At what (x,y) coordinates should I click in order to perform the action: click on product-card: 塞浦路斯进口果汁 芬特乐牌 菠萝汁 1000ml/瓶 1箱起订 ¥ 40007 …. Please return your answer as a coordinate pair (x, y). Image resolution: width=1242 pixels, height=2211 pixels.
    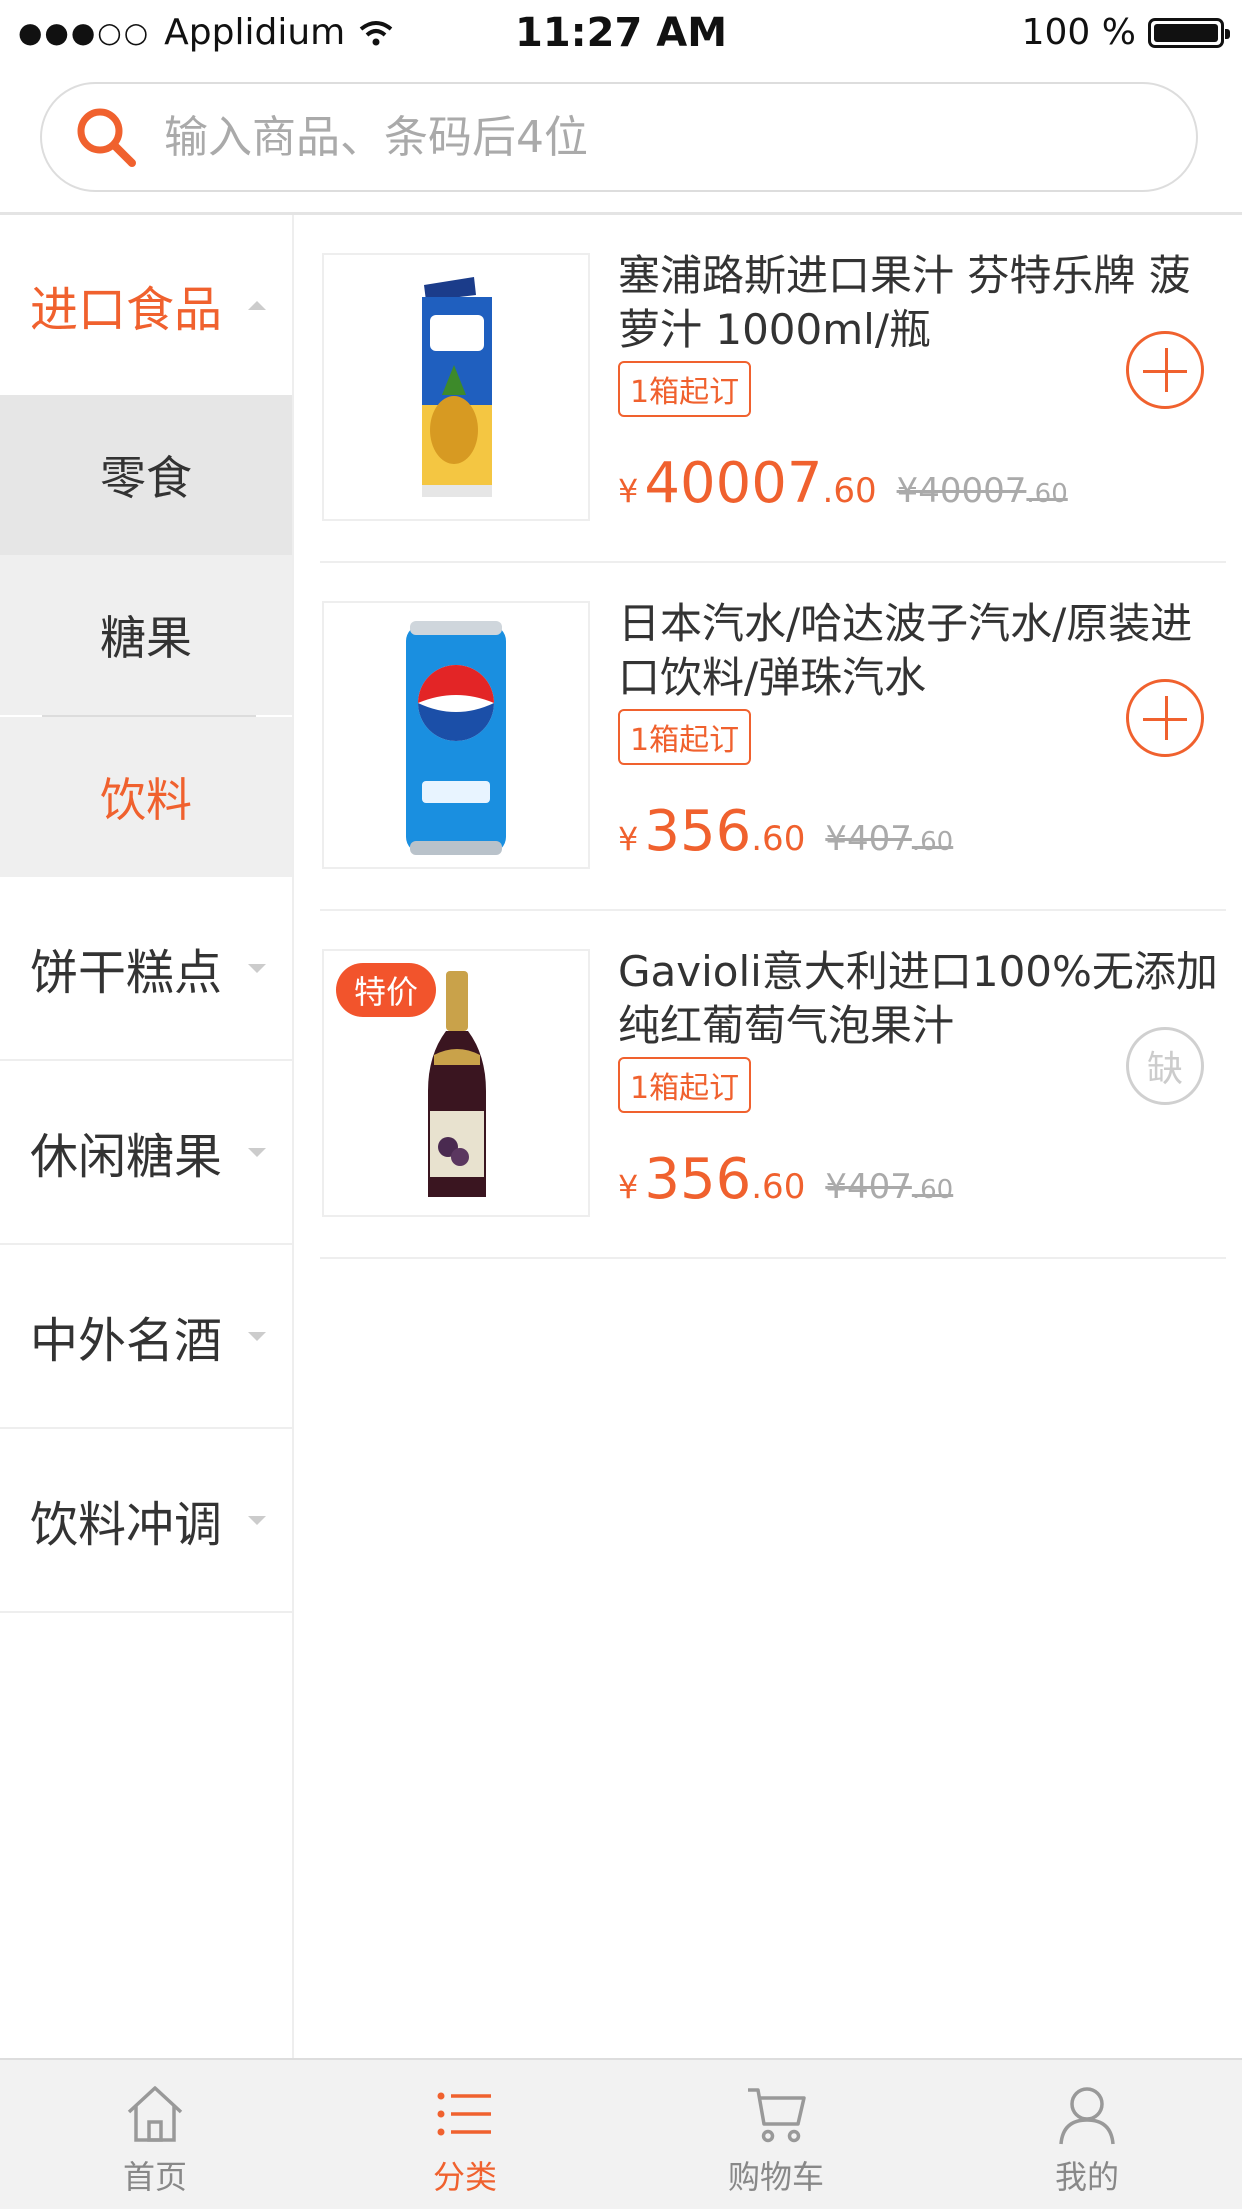
    Looking at the image, I should click on (773, 389).